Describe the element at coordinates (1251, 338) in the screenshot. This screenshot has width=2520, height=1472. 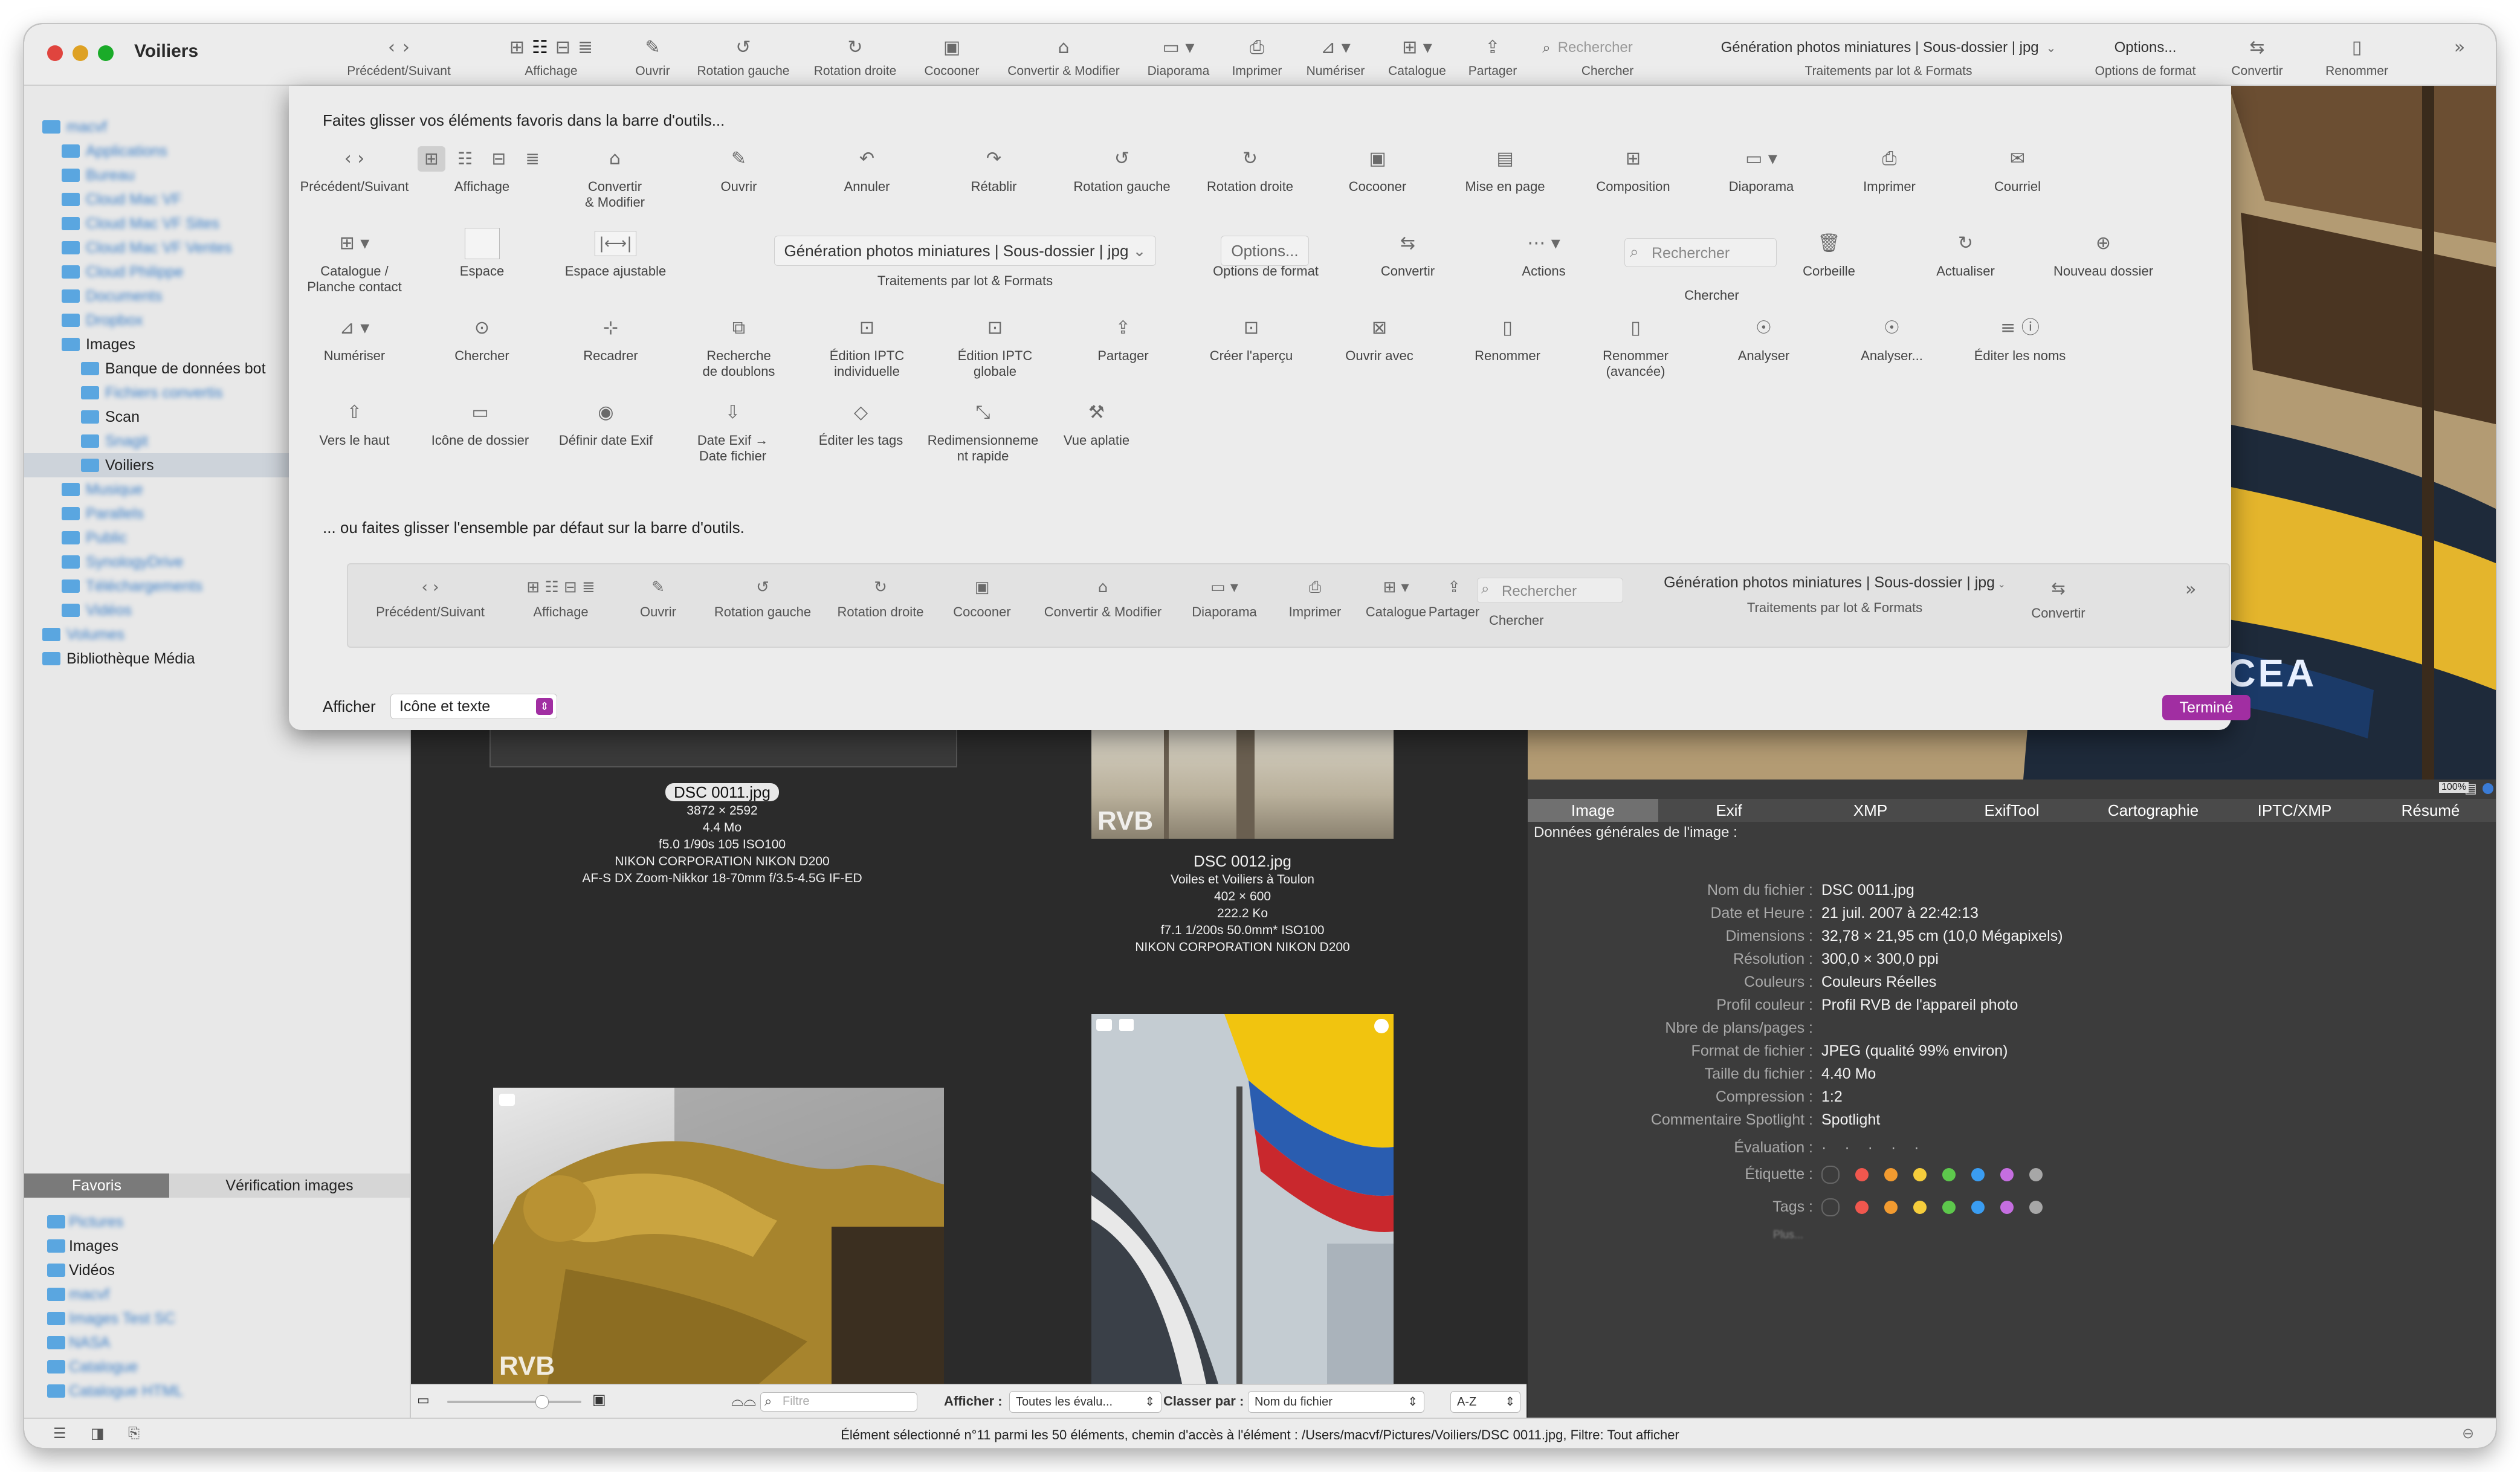
I see `palette-item-preview: ⊡ Créer l'aperçu` at that location.